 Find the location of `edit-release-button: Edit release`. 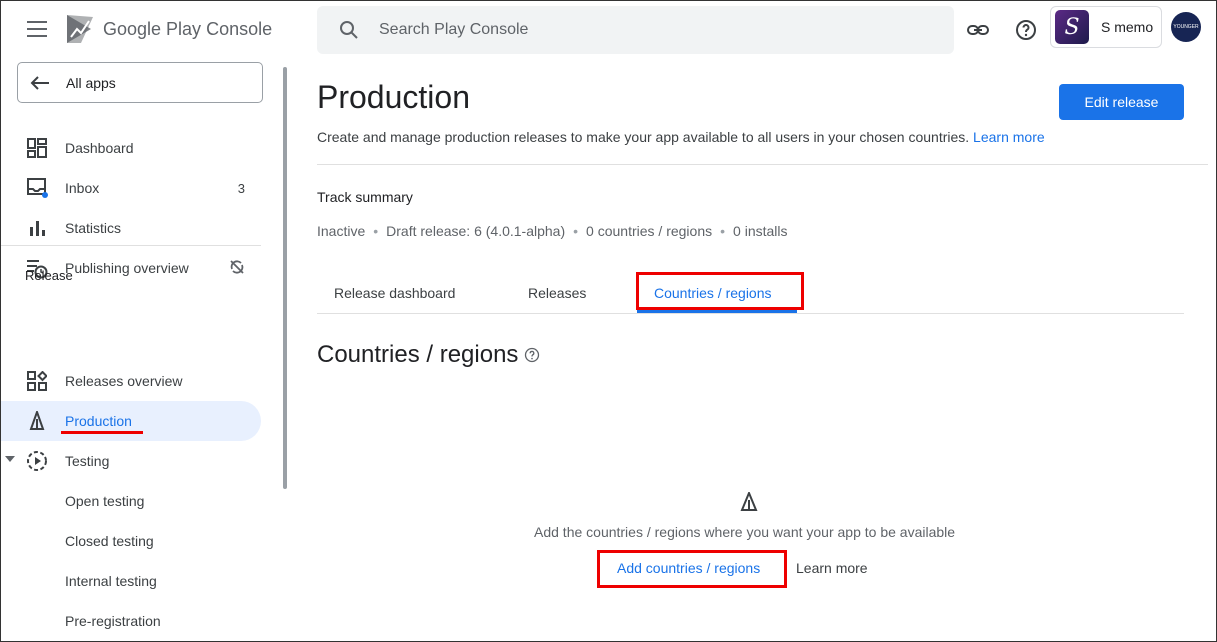

edit-release-button: Edit release is located at coordinates (1121, 102).